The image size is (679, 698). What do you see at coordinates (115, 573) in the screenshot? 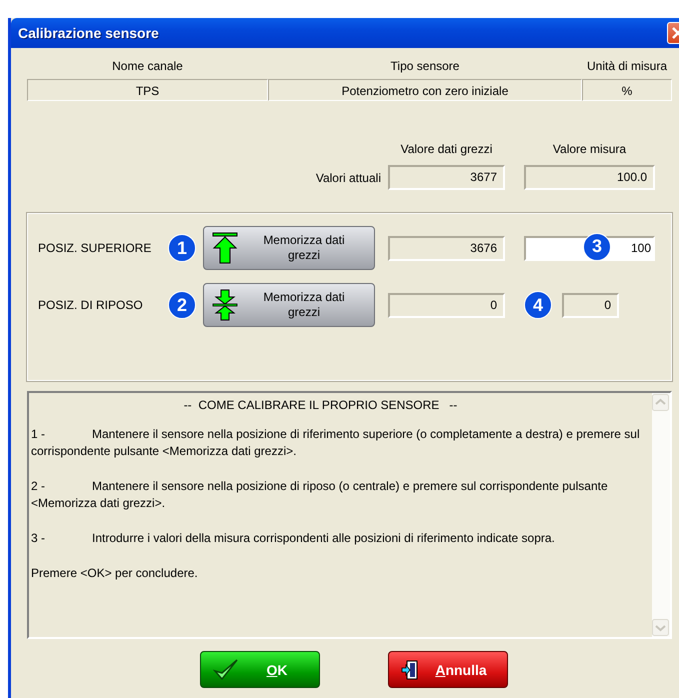
I see `closing-text: Premere <OK> per concludere.` at bounding box center [115, 573].